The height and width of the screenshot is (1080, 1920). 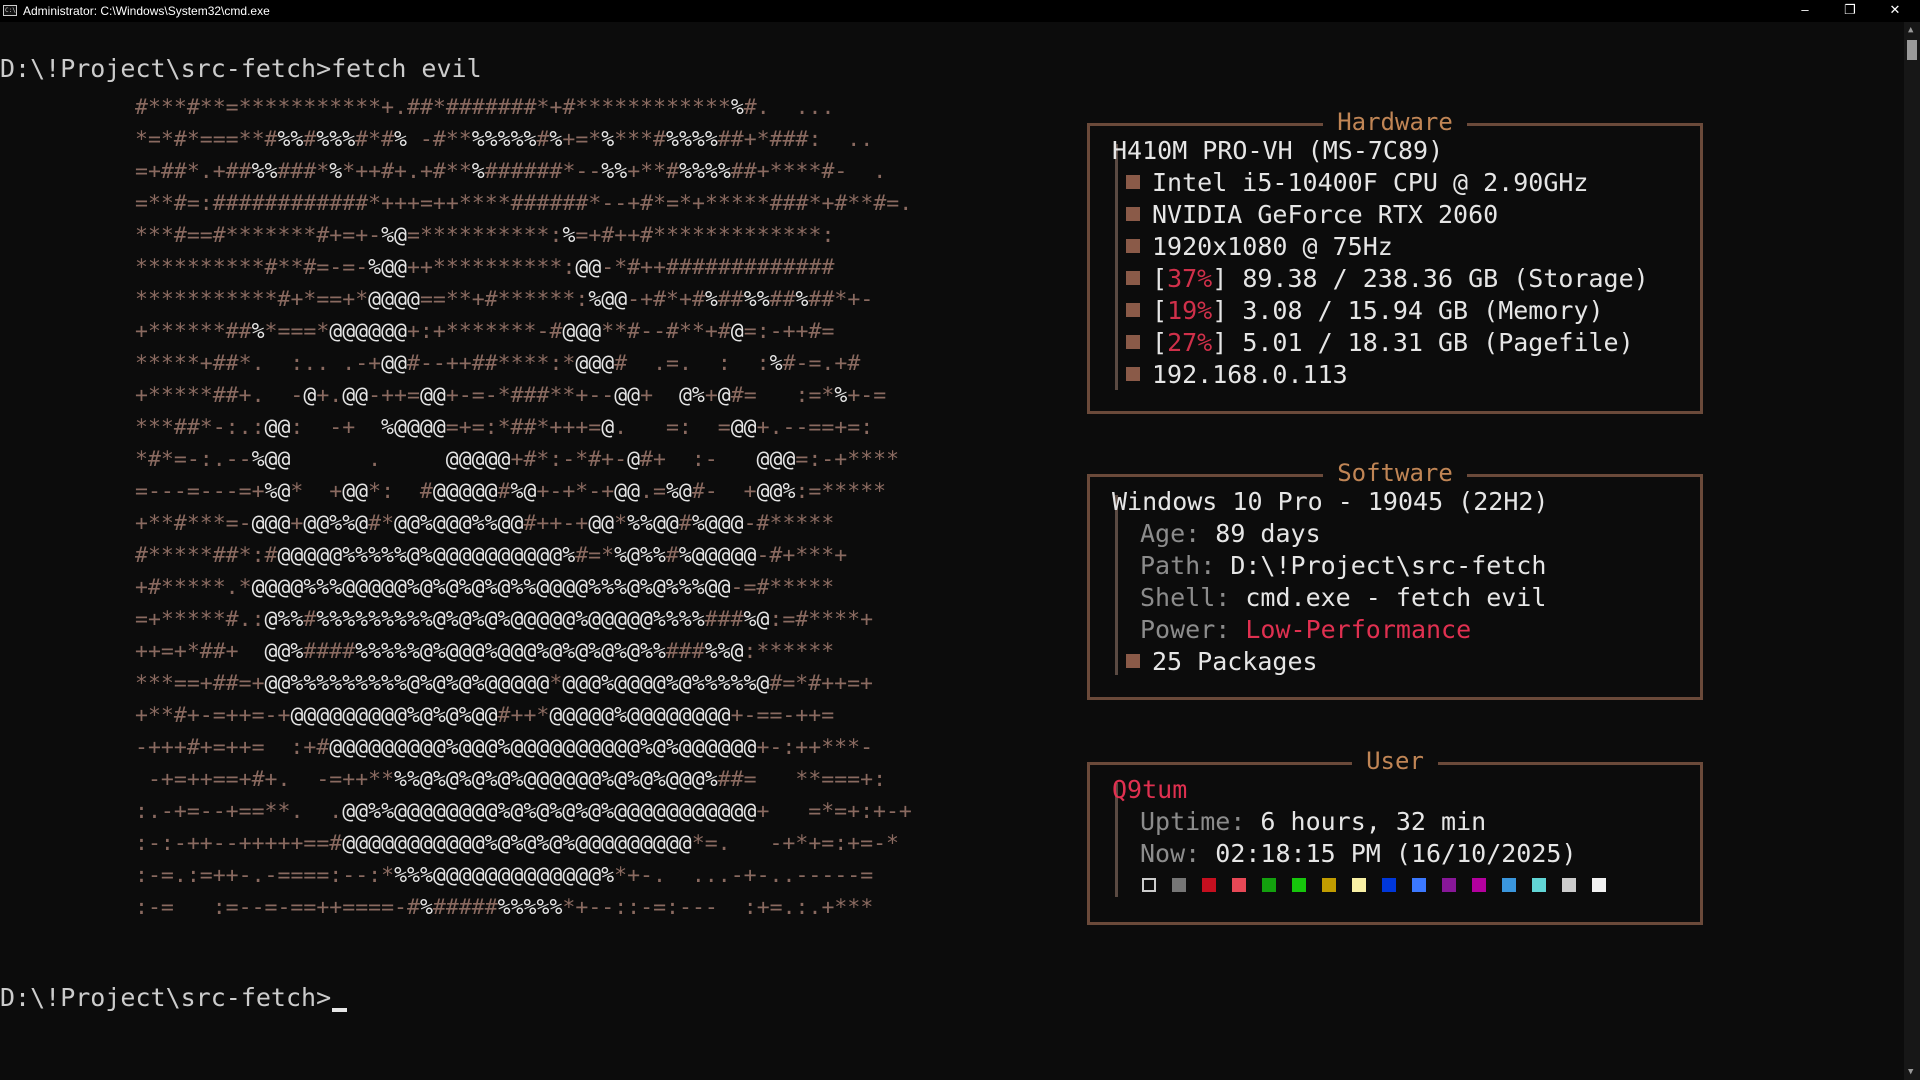 What do you see at coordinates (1396, 597) in the screenshot?
I see `shell-value: cmd.exe - fetch evil` at bounding box center [1396, 597].